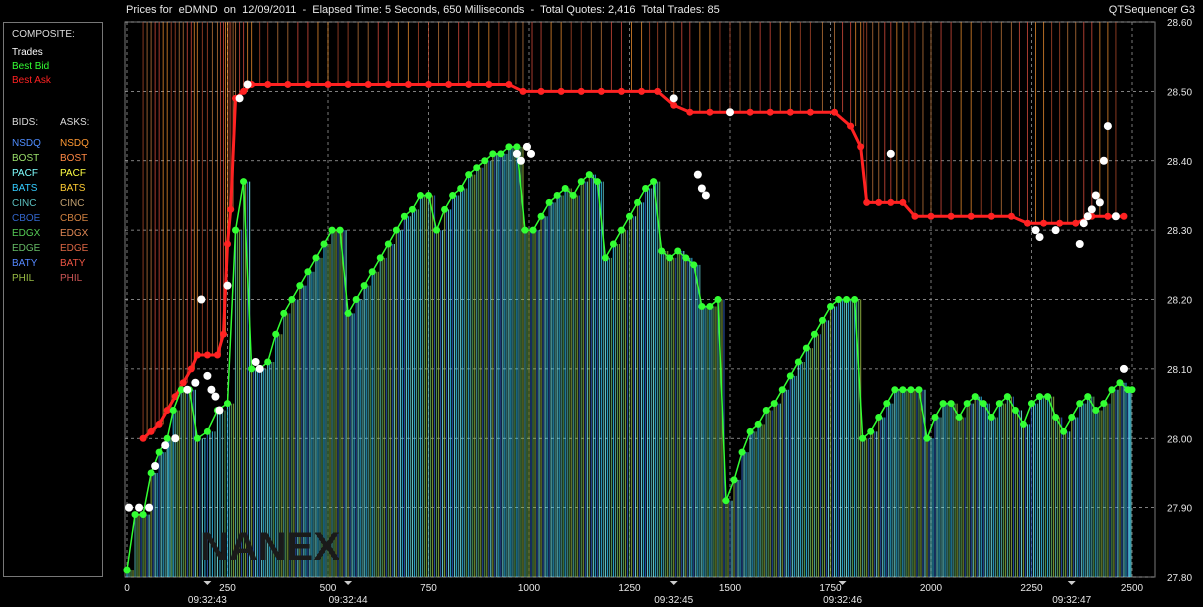 The image size is (1203, 607). Describe the element at coordinates (1179, 370) in the screenshot. I see `y-tick-label: 28.10` at that location.